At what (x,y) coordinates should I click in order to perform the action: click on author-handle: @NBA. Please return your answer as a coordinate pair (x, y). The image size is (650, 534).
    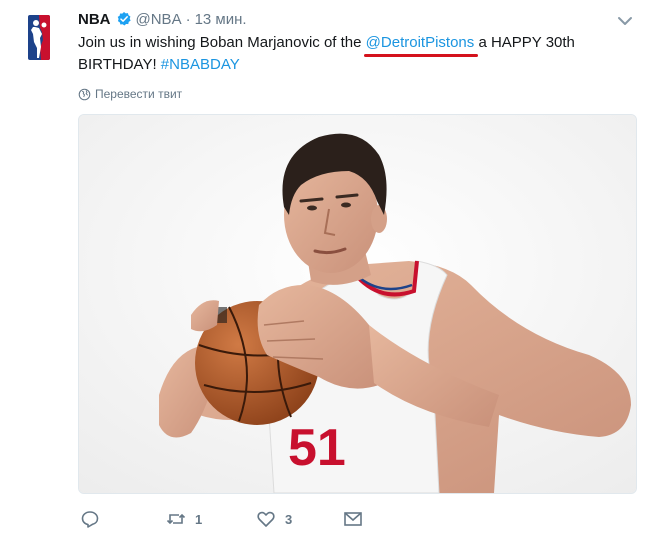
    Looking at the image, I should click on (159, 19).